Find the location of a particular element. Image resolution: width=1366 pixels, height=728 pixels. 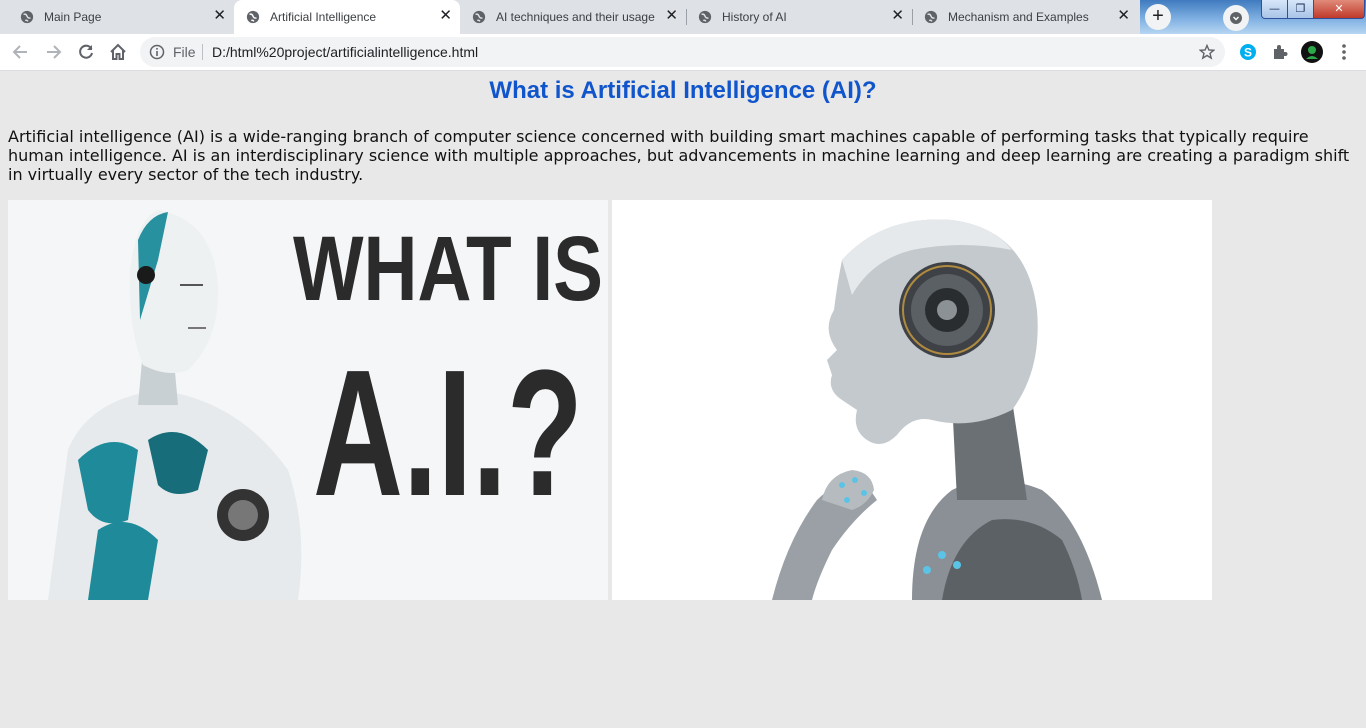

scheme-label: File is located at coordinates (184, 52).